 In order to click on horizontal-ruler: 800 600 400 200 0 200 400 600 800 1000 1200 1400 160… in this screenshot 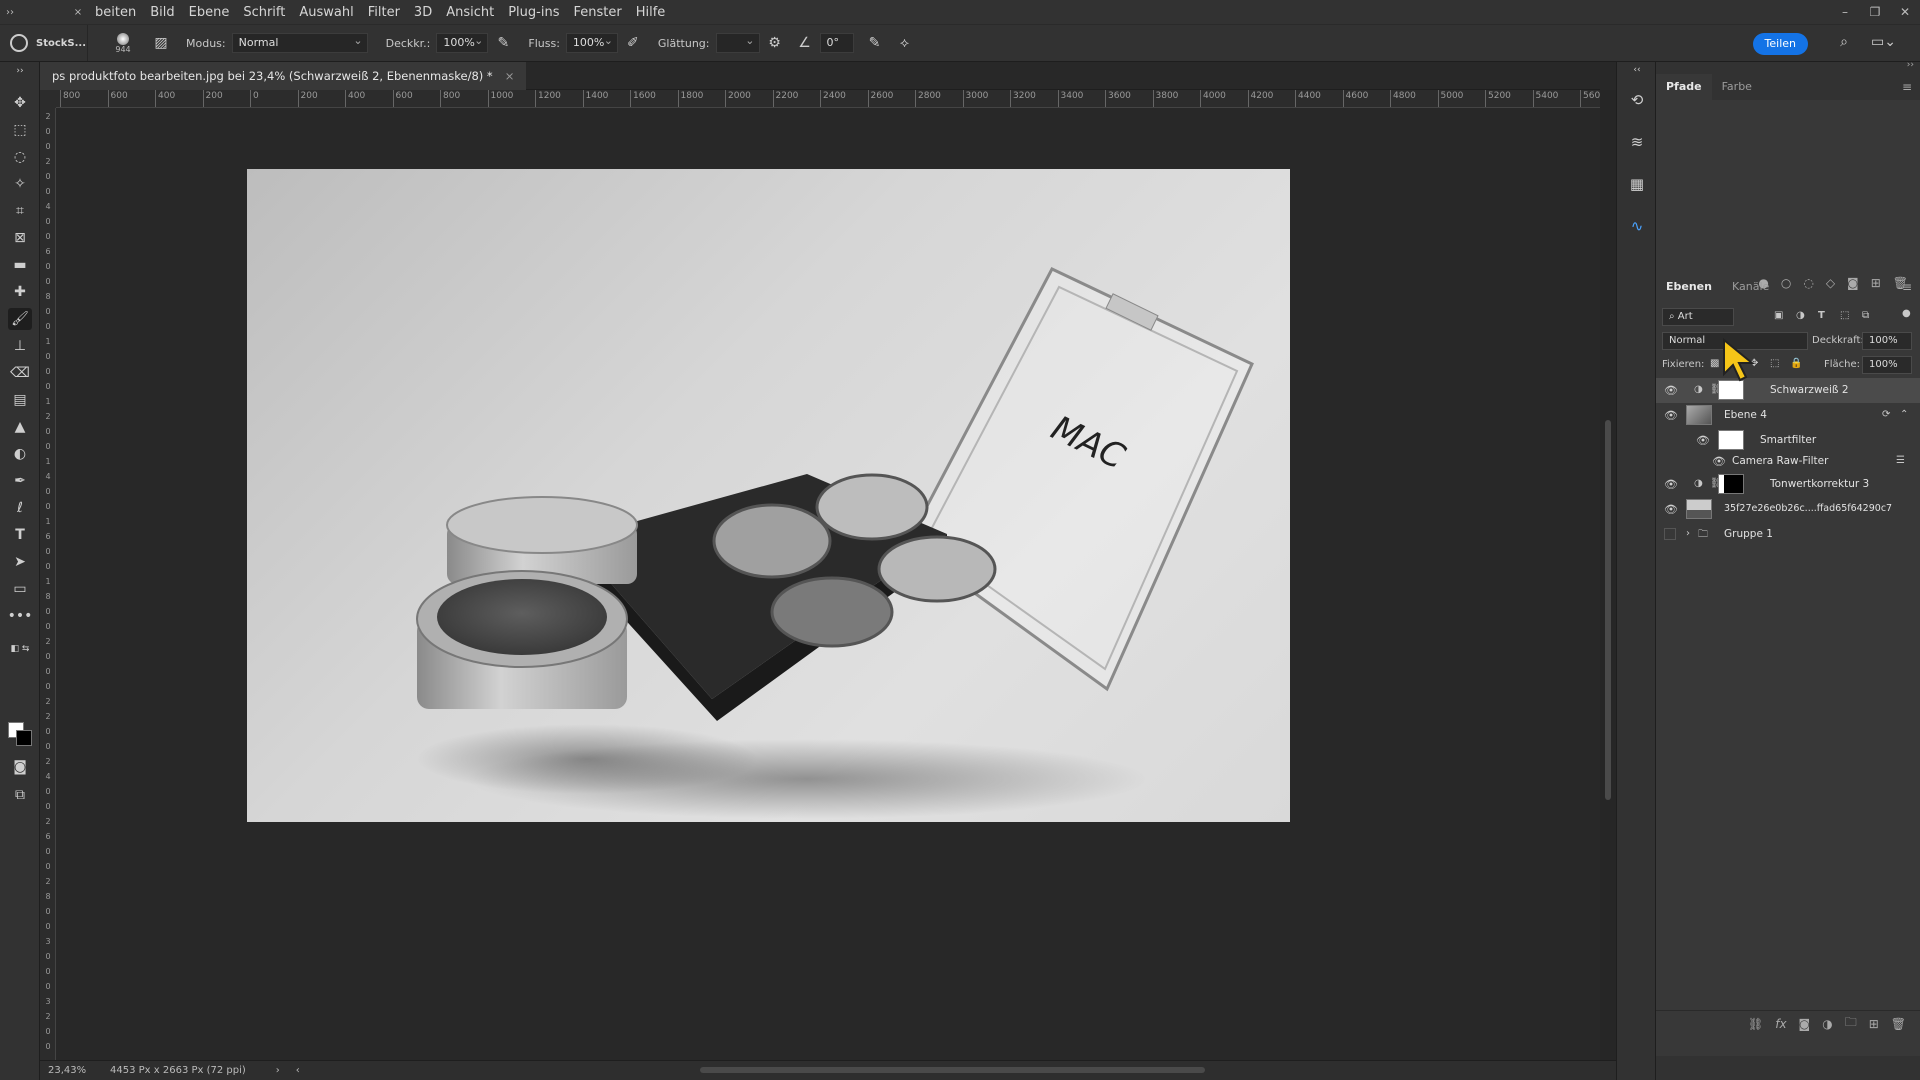, I will do `click(828, 99)`.